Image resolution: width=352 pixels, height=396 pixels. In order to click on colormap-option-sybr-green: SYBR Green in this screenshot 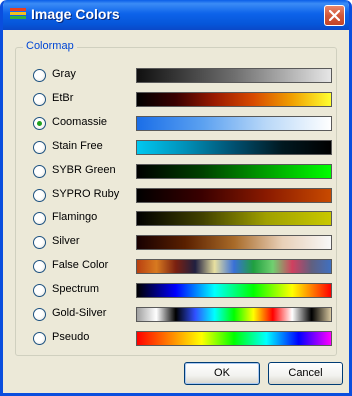, I will do `click(185, 172)`.